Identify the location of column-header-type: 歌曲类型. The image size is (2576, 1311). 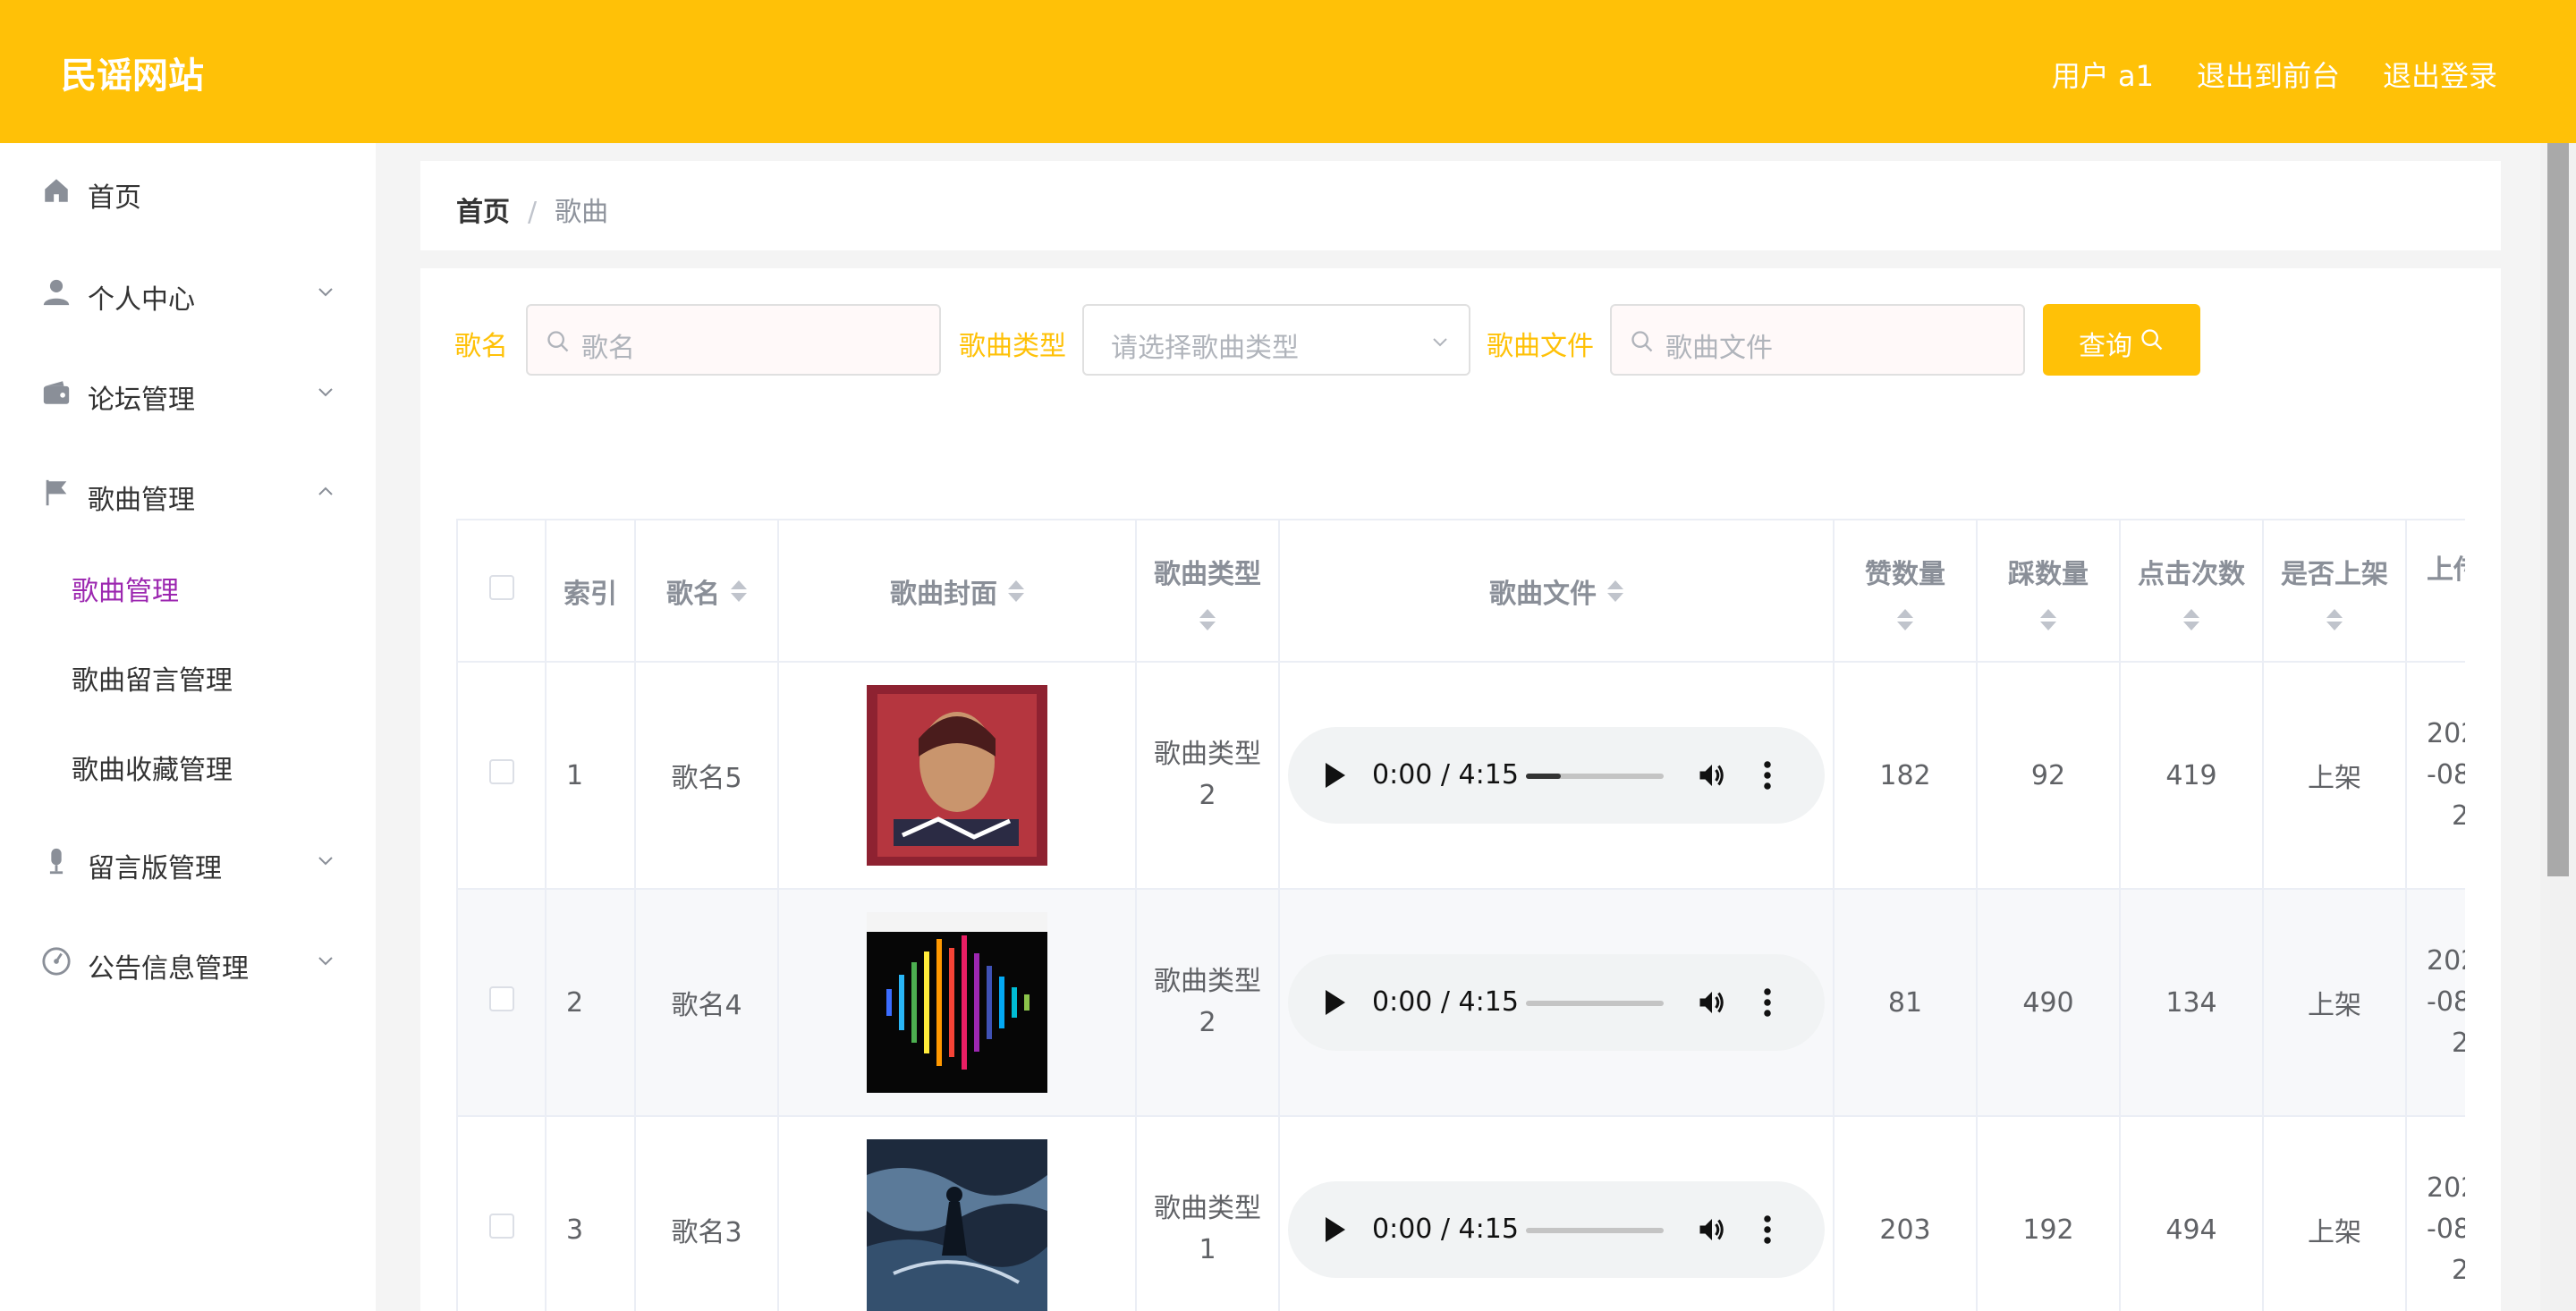
(1208, 591).